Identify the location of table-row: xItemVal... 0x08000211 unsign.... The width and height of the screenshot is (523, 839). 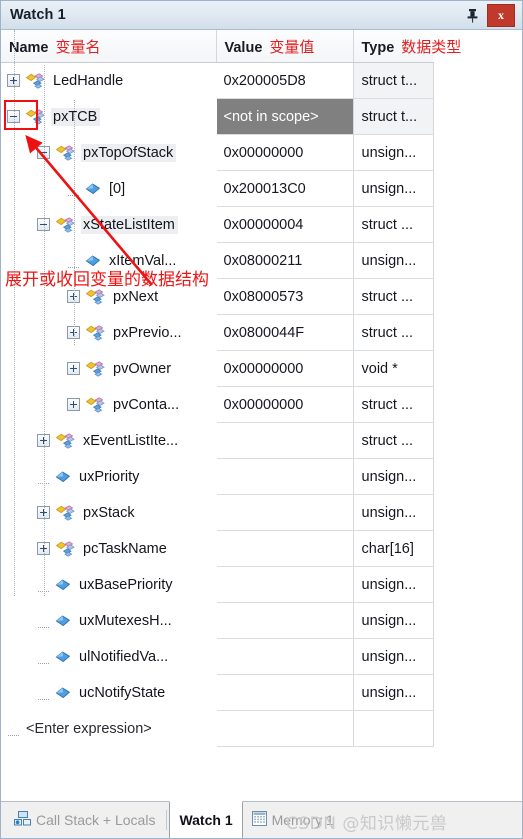
(217, 260).